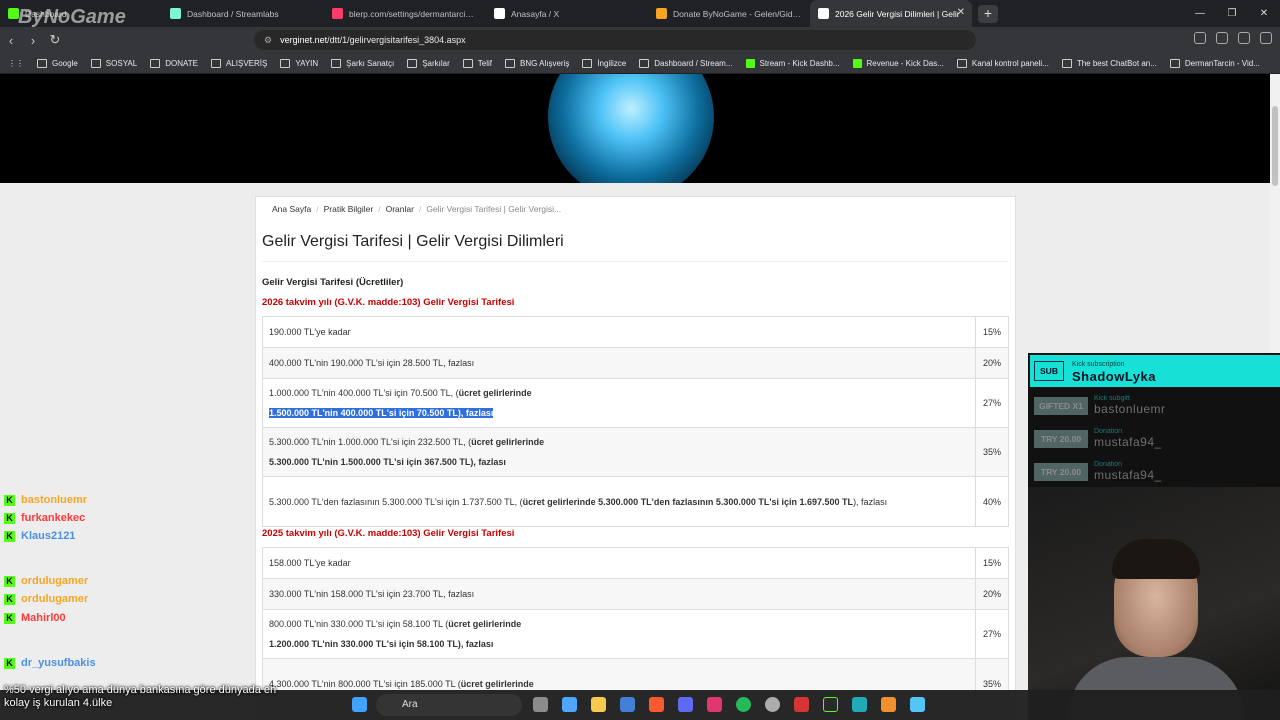  Describe the element at coordinates (859, 704) in the screenshot. I see `app-icon` at that location.